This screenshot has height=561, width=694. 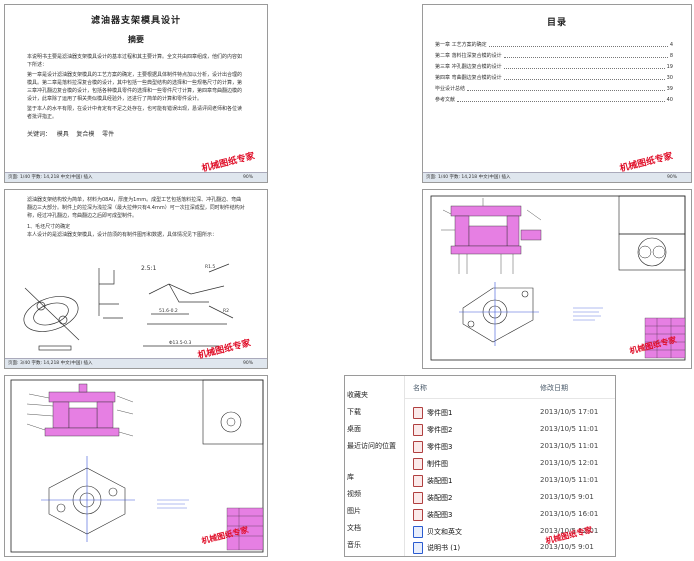 What do you see at coordinates (554, 388) in the screenshot?
I see `column-date: 修改日期` at bounding box center [554, 388].